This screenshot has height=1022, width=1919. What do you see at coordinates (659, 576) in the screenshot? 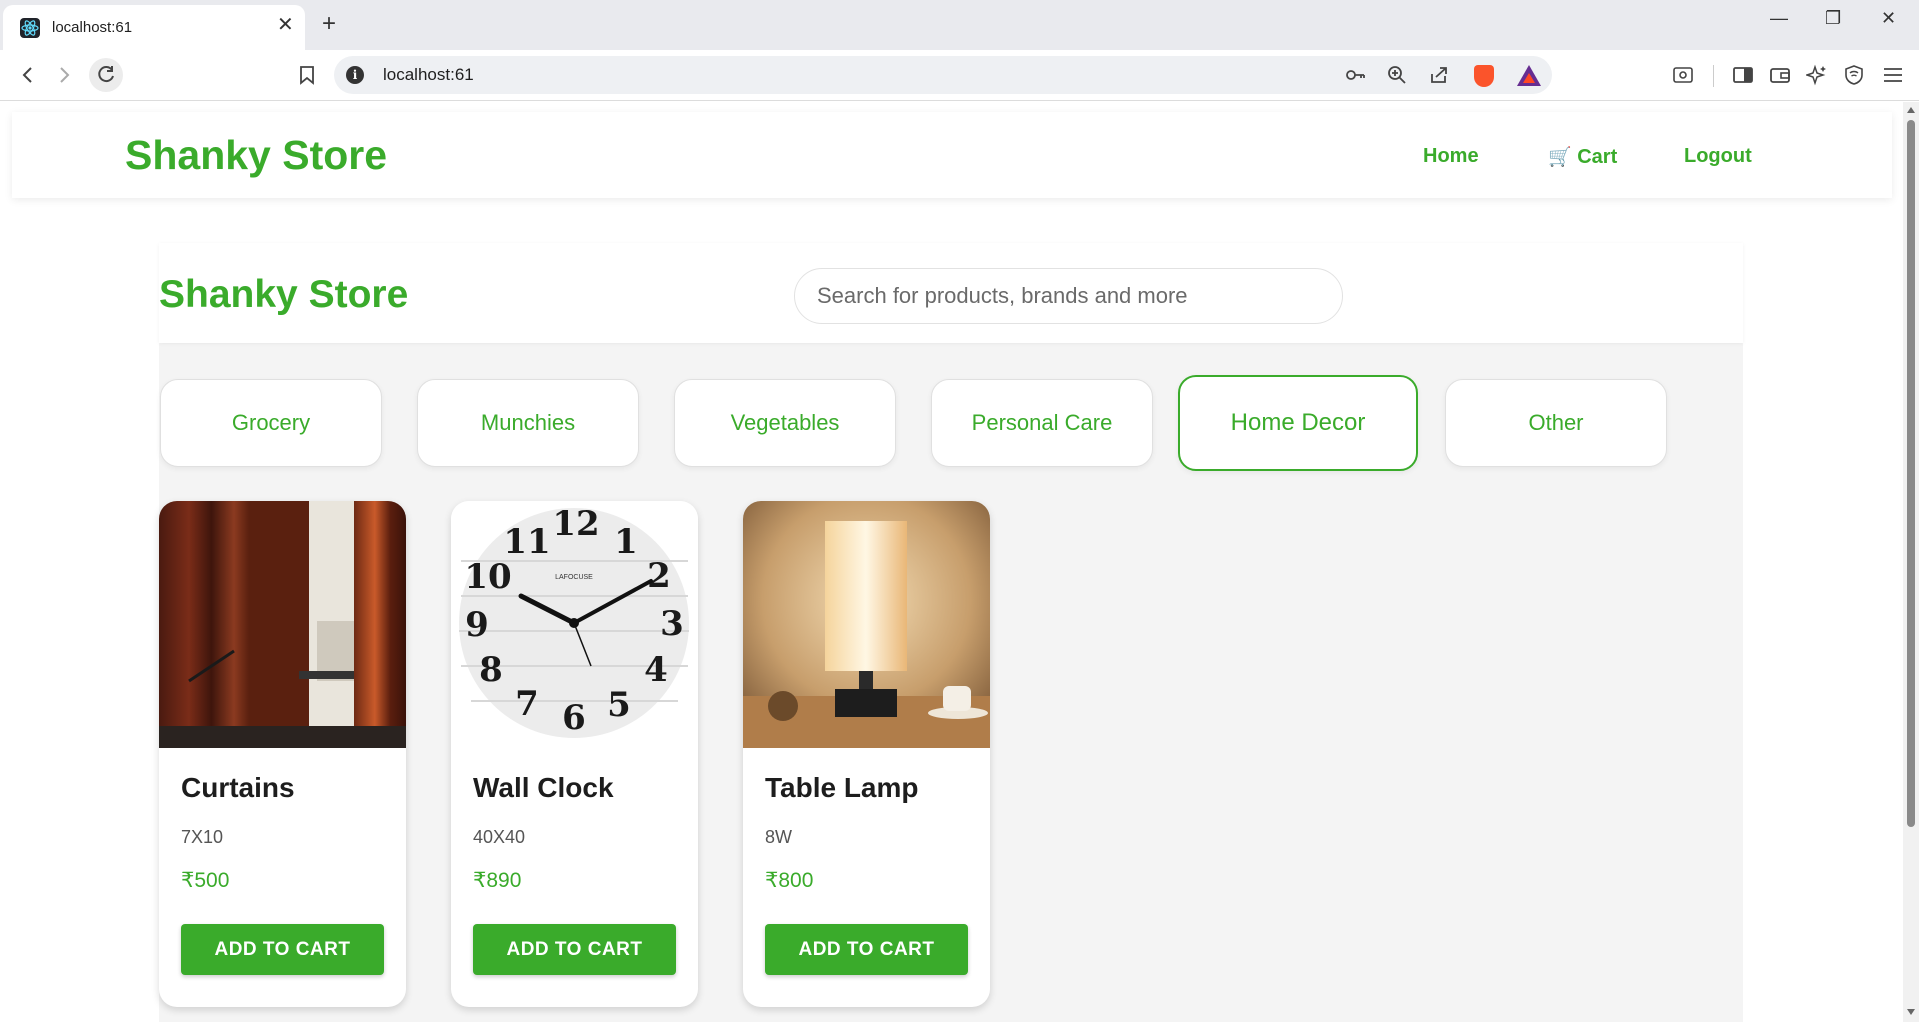
I see `clock-numeral: 2` at bounding box center [659, 576].